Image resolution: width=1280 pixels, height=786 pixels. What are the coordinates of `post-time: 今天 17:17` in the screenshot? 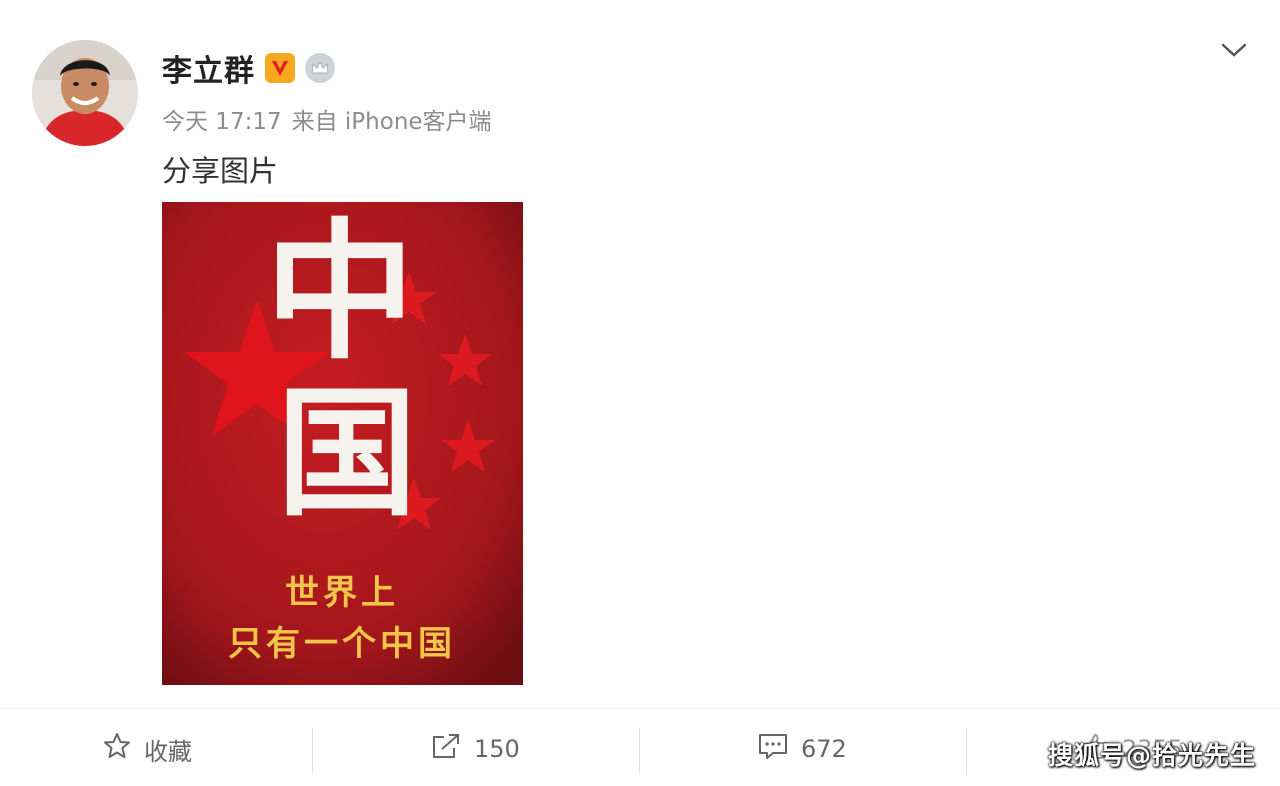 It's located at (222, 119).